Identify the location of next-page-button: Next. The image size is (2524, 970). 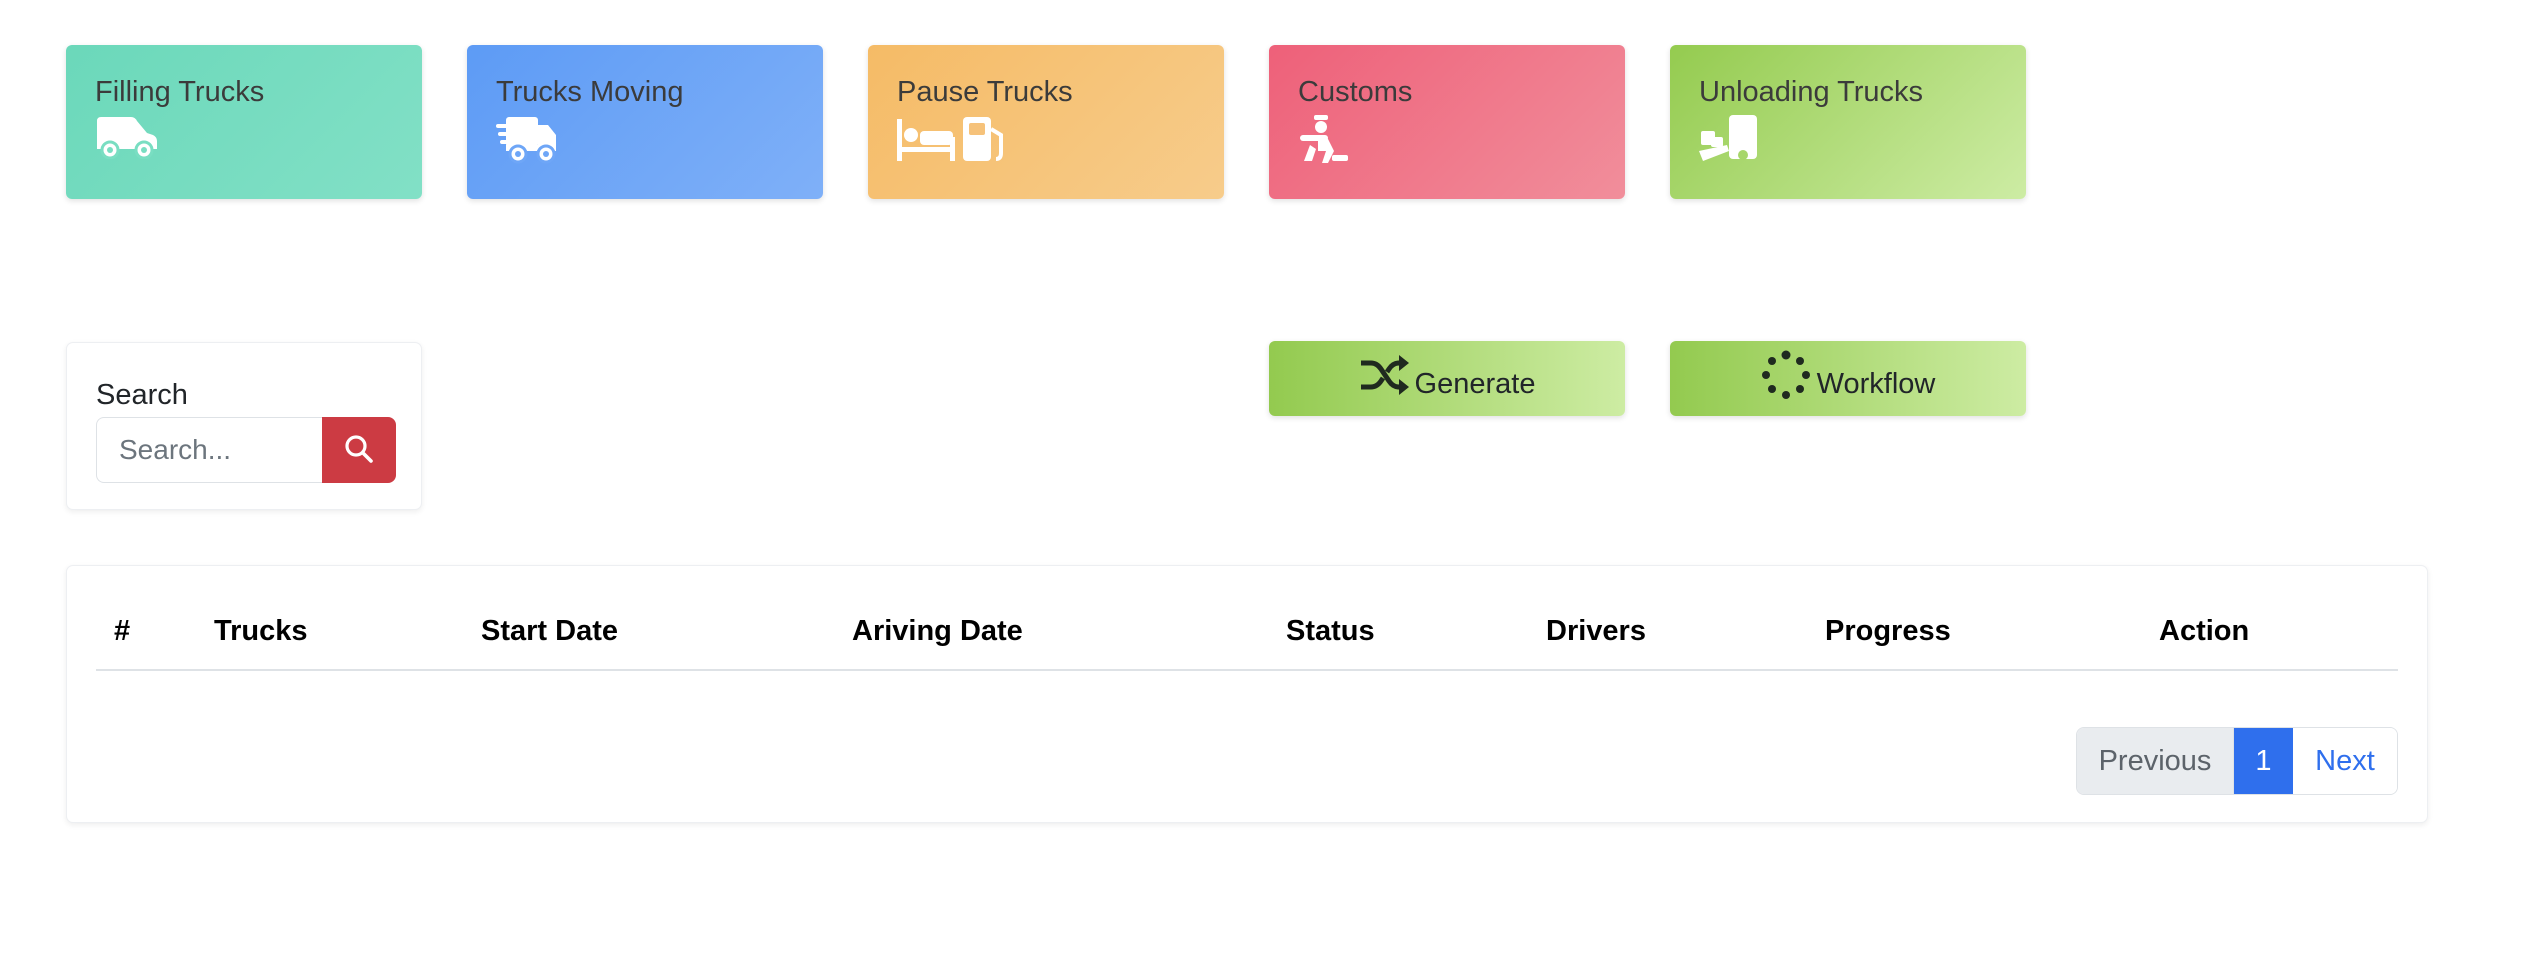
(2345, 761).